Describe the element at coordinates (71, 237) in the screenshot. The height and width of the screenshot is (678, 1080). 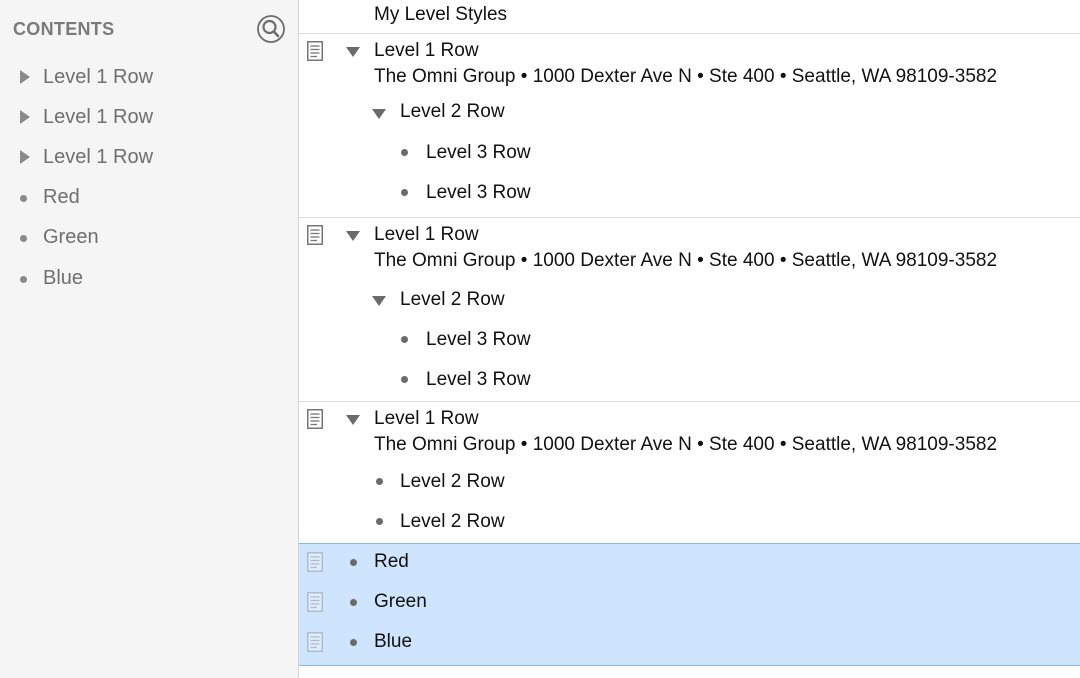
I see `sidebar-item-label: Green` at that location.